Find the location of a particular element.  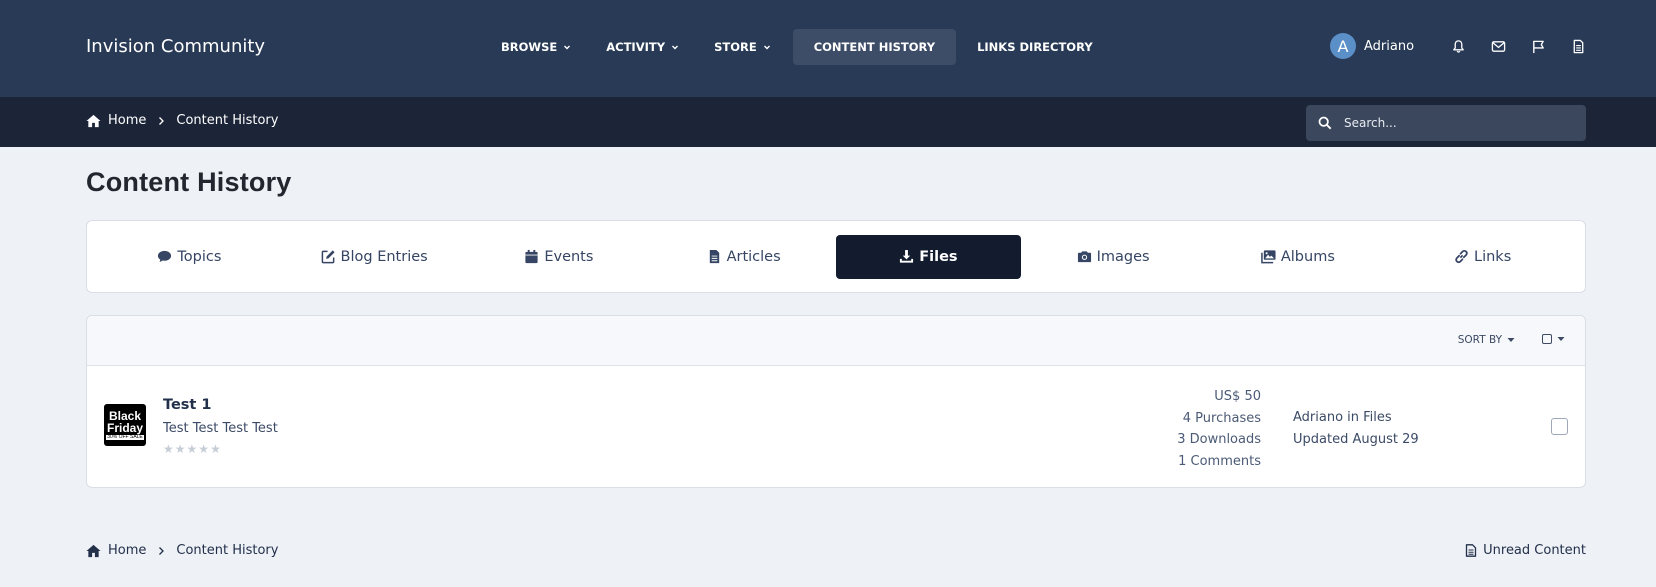

nav-store: STORE is located at coordinates (743, 47).